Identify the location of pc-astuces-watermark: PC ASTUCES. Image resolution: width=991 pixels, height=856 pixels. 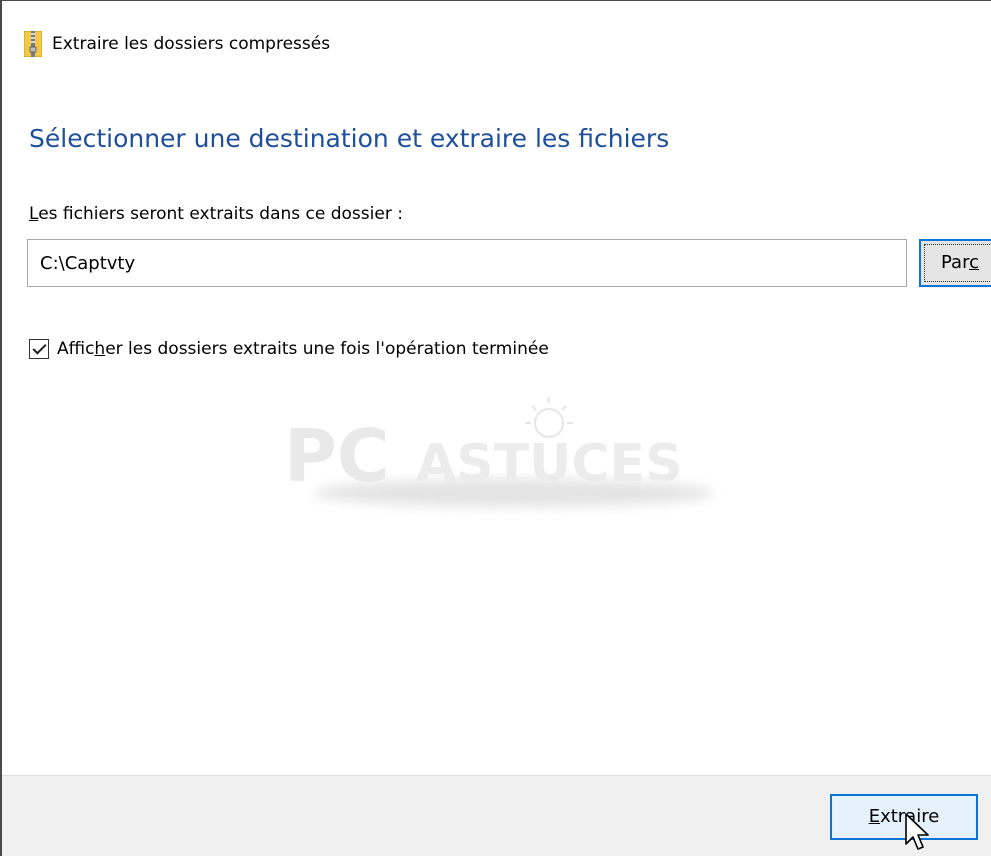
(499, 452).